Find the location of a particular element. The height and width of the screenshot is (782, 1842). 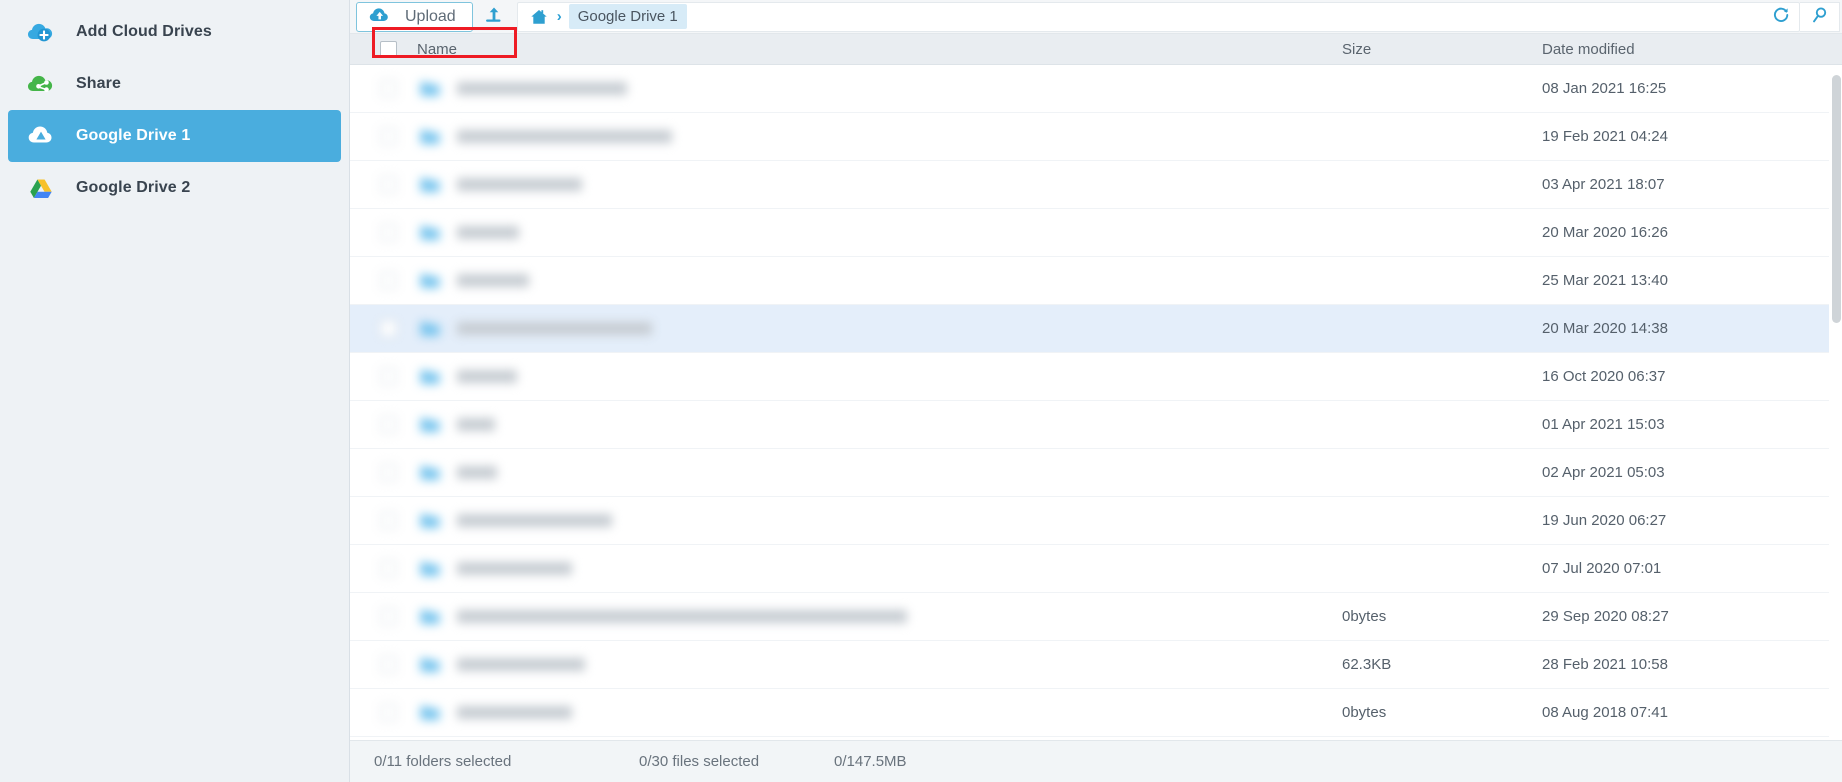

file-date-cell: 07 Jul 2020 07:01 is located at coordinates (1602, 568).